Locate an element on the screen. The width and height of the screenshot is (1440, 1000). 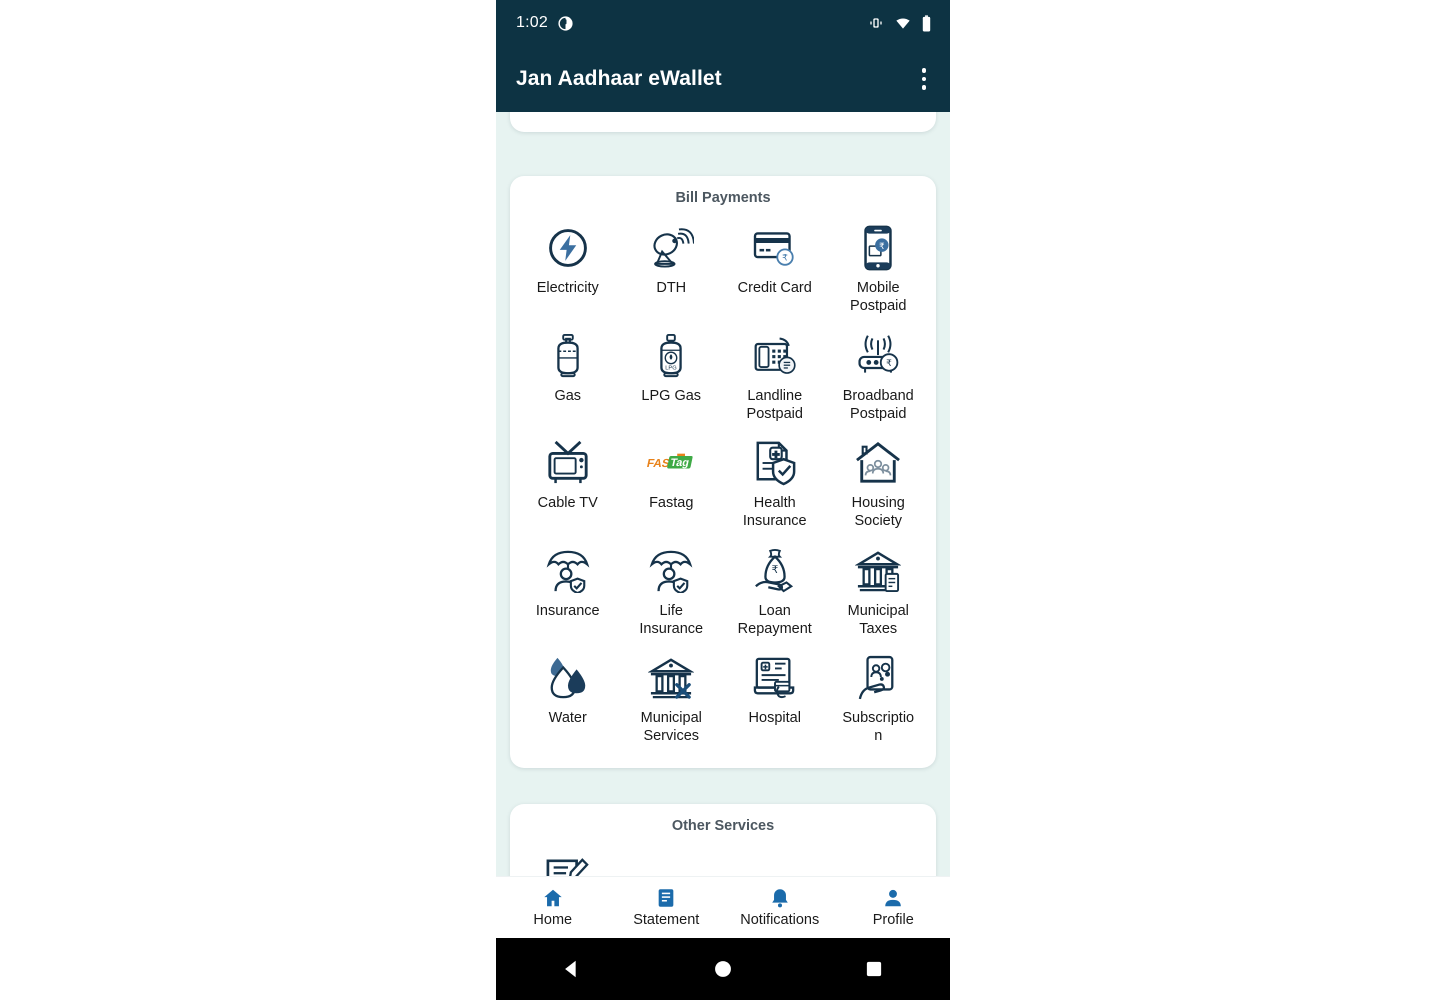
wifi-icon is located at coordinates (903, 23).